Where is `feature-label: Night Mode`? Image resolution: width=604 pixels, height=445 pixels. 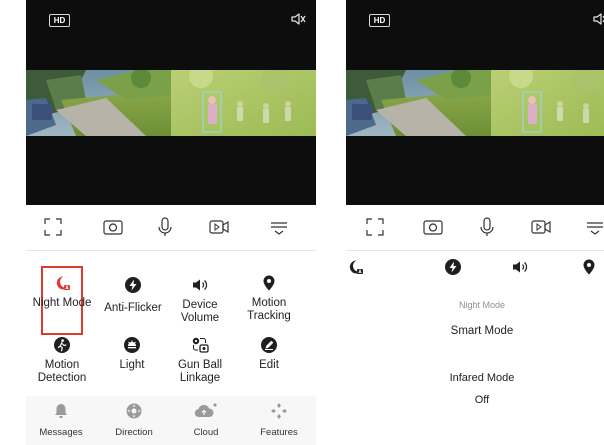
feature-label: Night Mode is located at coordinates (62, 303).